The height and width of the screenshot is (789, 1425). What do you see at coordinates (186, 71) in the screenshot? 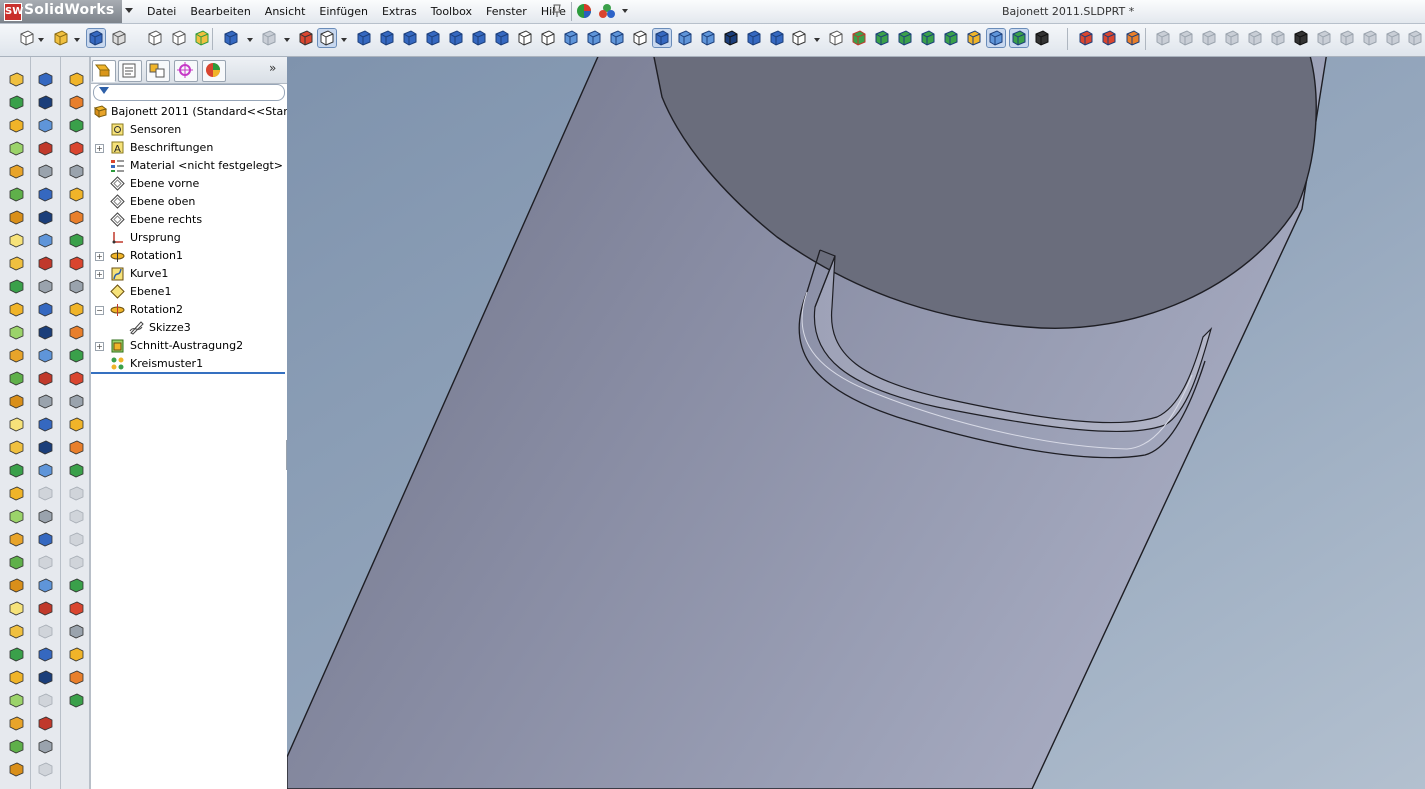
I see `tab-dimxpertmanager` at bounding box center [186, 71].